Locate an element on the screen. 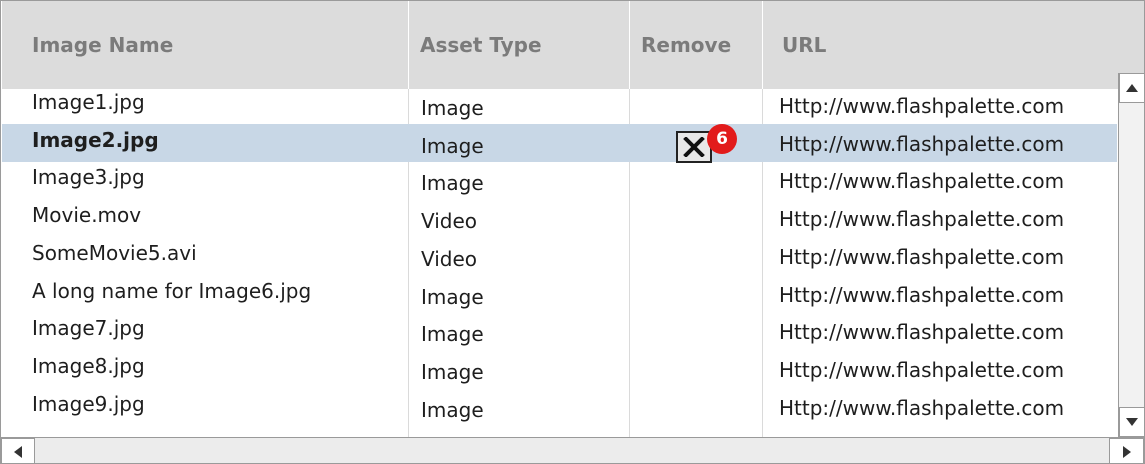 This screenshot has height=464, width=1145. close-x-icon is located at coordinates (694, 146).